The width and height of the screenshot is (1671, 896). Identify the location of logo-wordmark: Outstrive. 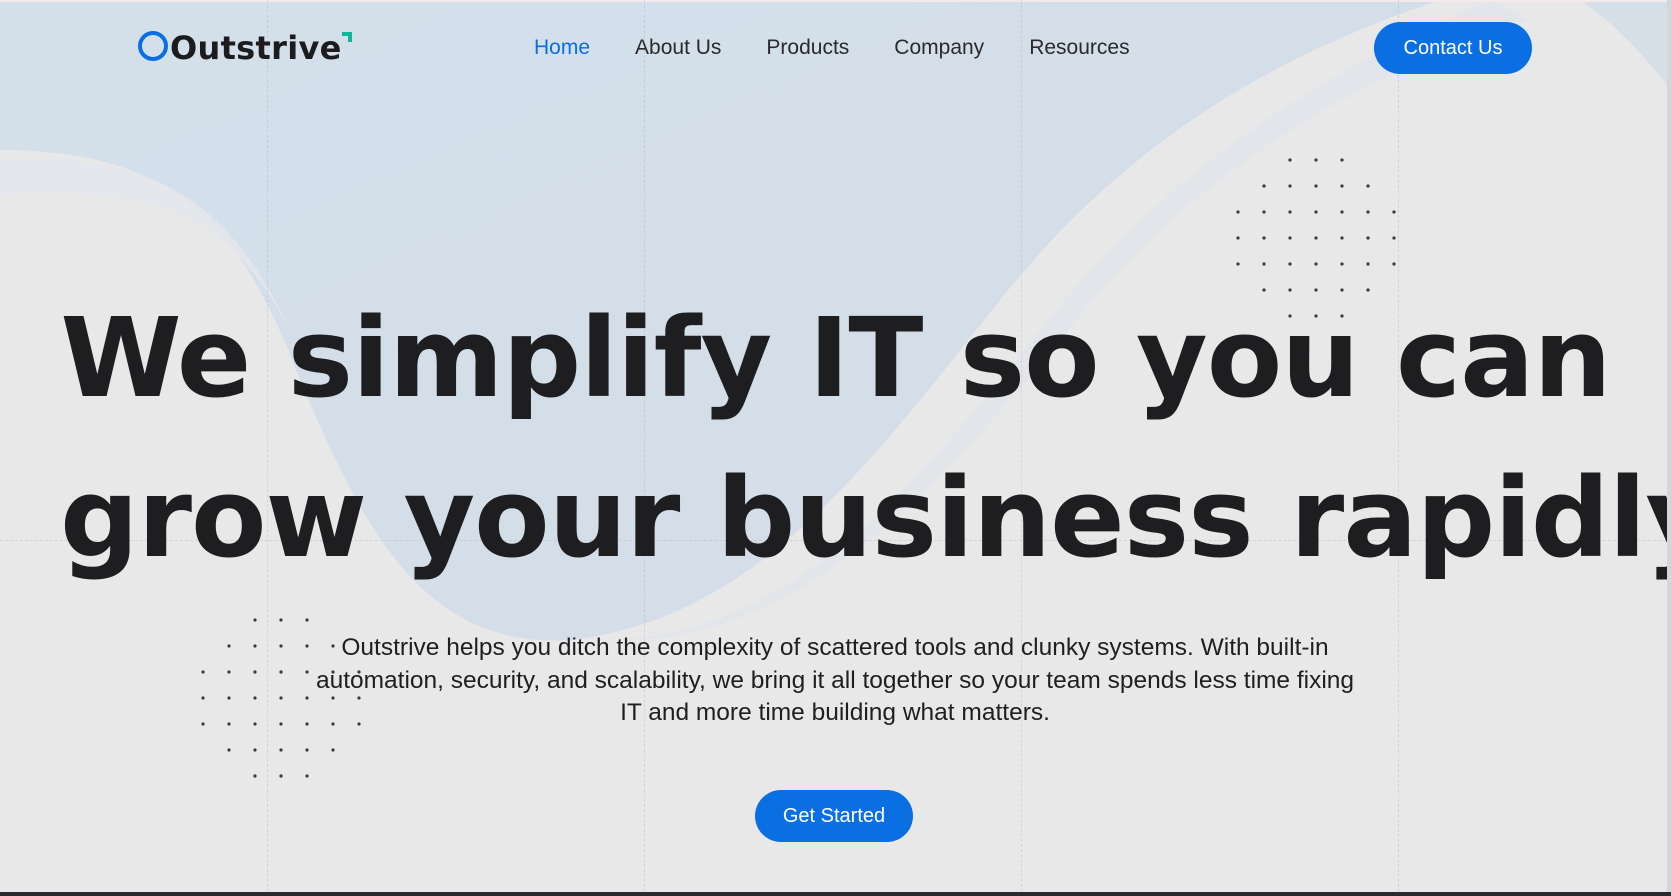
(261, 48).